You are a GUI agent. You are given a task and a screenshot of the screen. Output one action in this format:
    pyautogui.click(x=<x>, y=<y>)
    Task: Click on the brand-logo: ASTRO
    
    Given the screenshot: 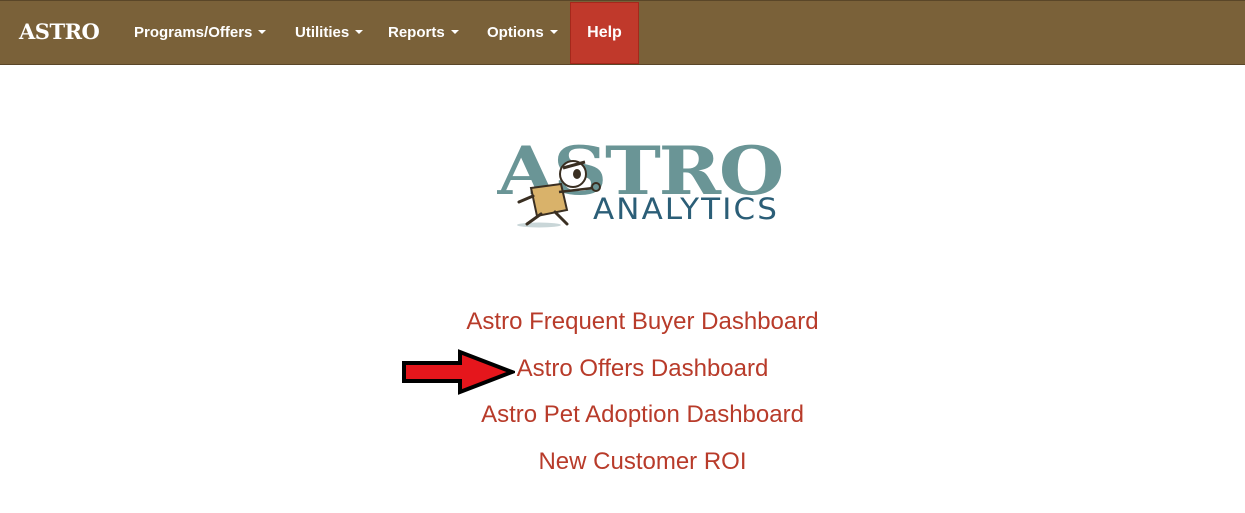 What is the action you would take?
    pyautogui.click(x=59, y=32)
    